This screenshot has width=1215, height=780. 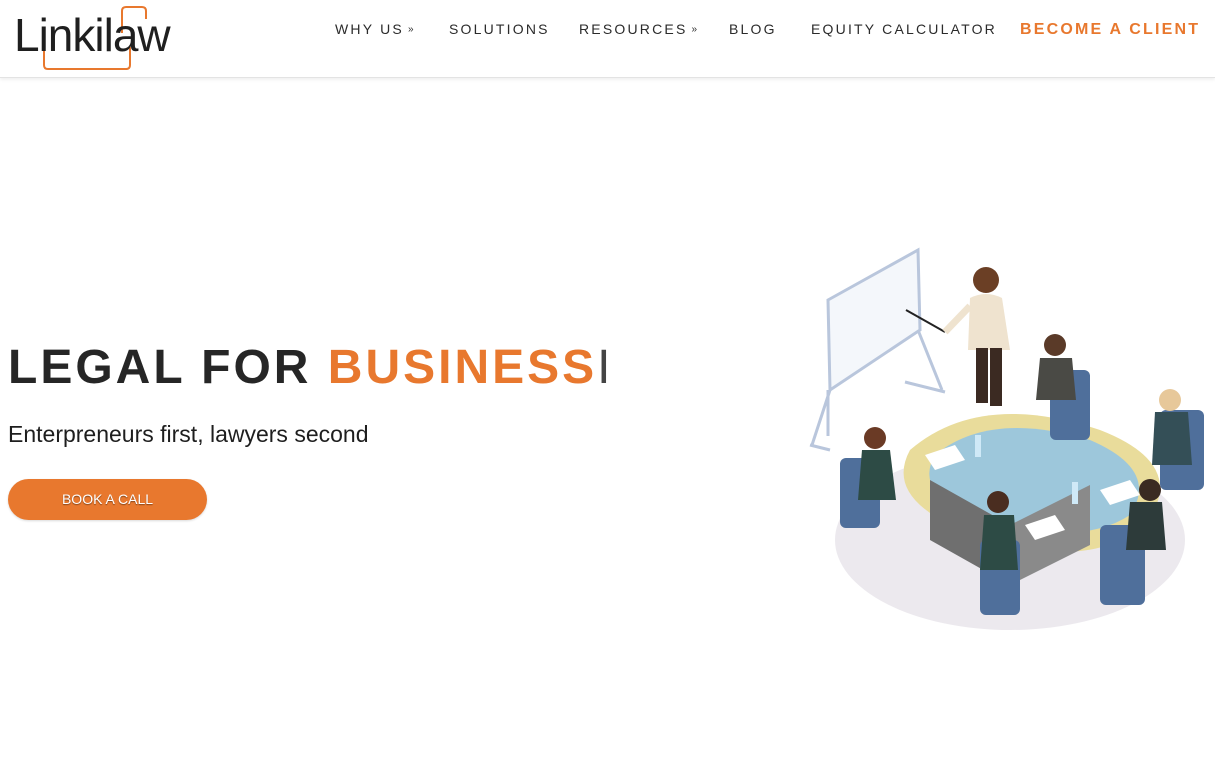 I want to click on nav-resources-label: RESOURCES, so click(x=633, y=29).